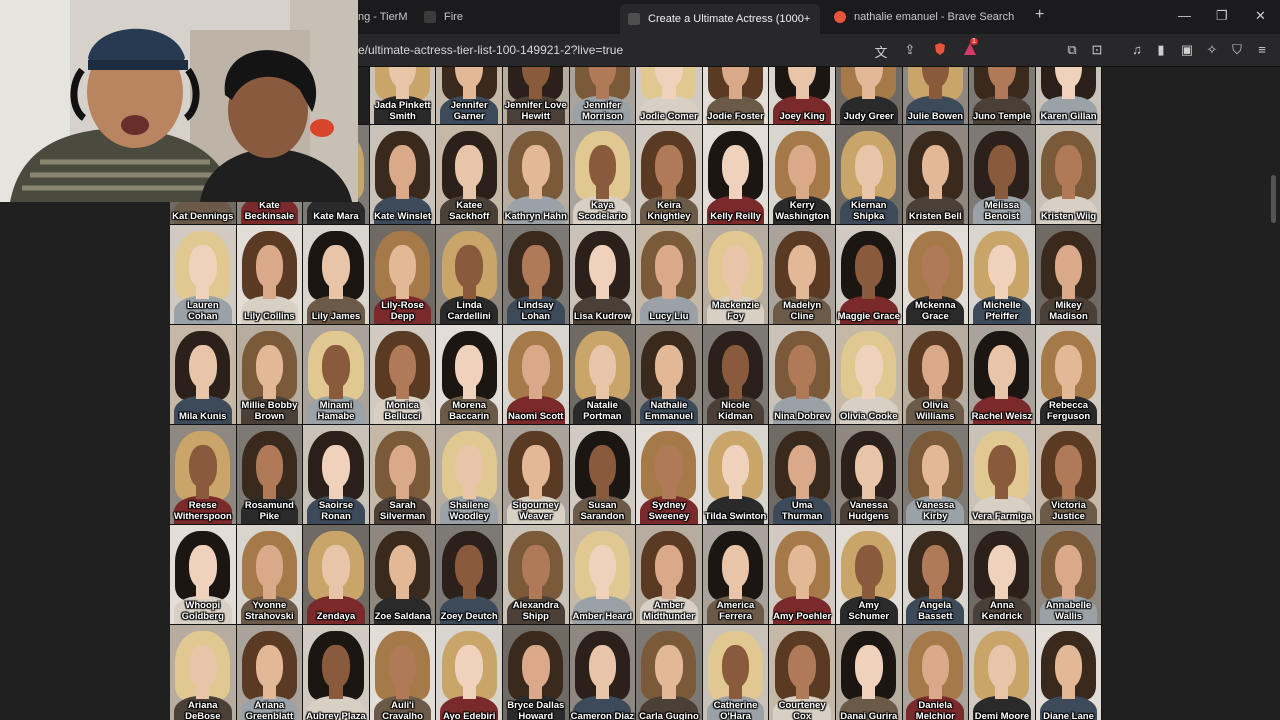 This screenshot has width=1280, height=720. Describe the element at coordinates (403, 375) in the screenshot. I see `actress-card: Monica Bellucci` at that location.